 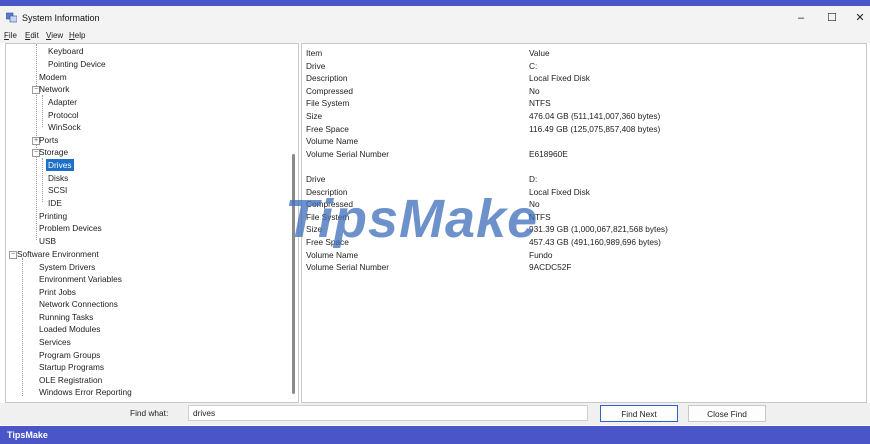 I want to click on tree-item-network-connections: Network Connections, so click(x=78, y=304).